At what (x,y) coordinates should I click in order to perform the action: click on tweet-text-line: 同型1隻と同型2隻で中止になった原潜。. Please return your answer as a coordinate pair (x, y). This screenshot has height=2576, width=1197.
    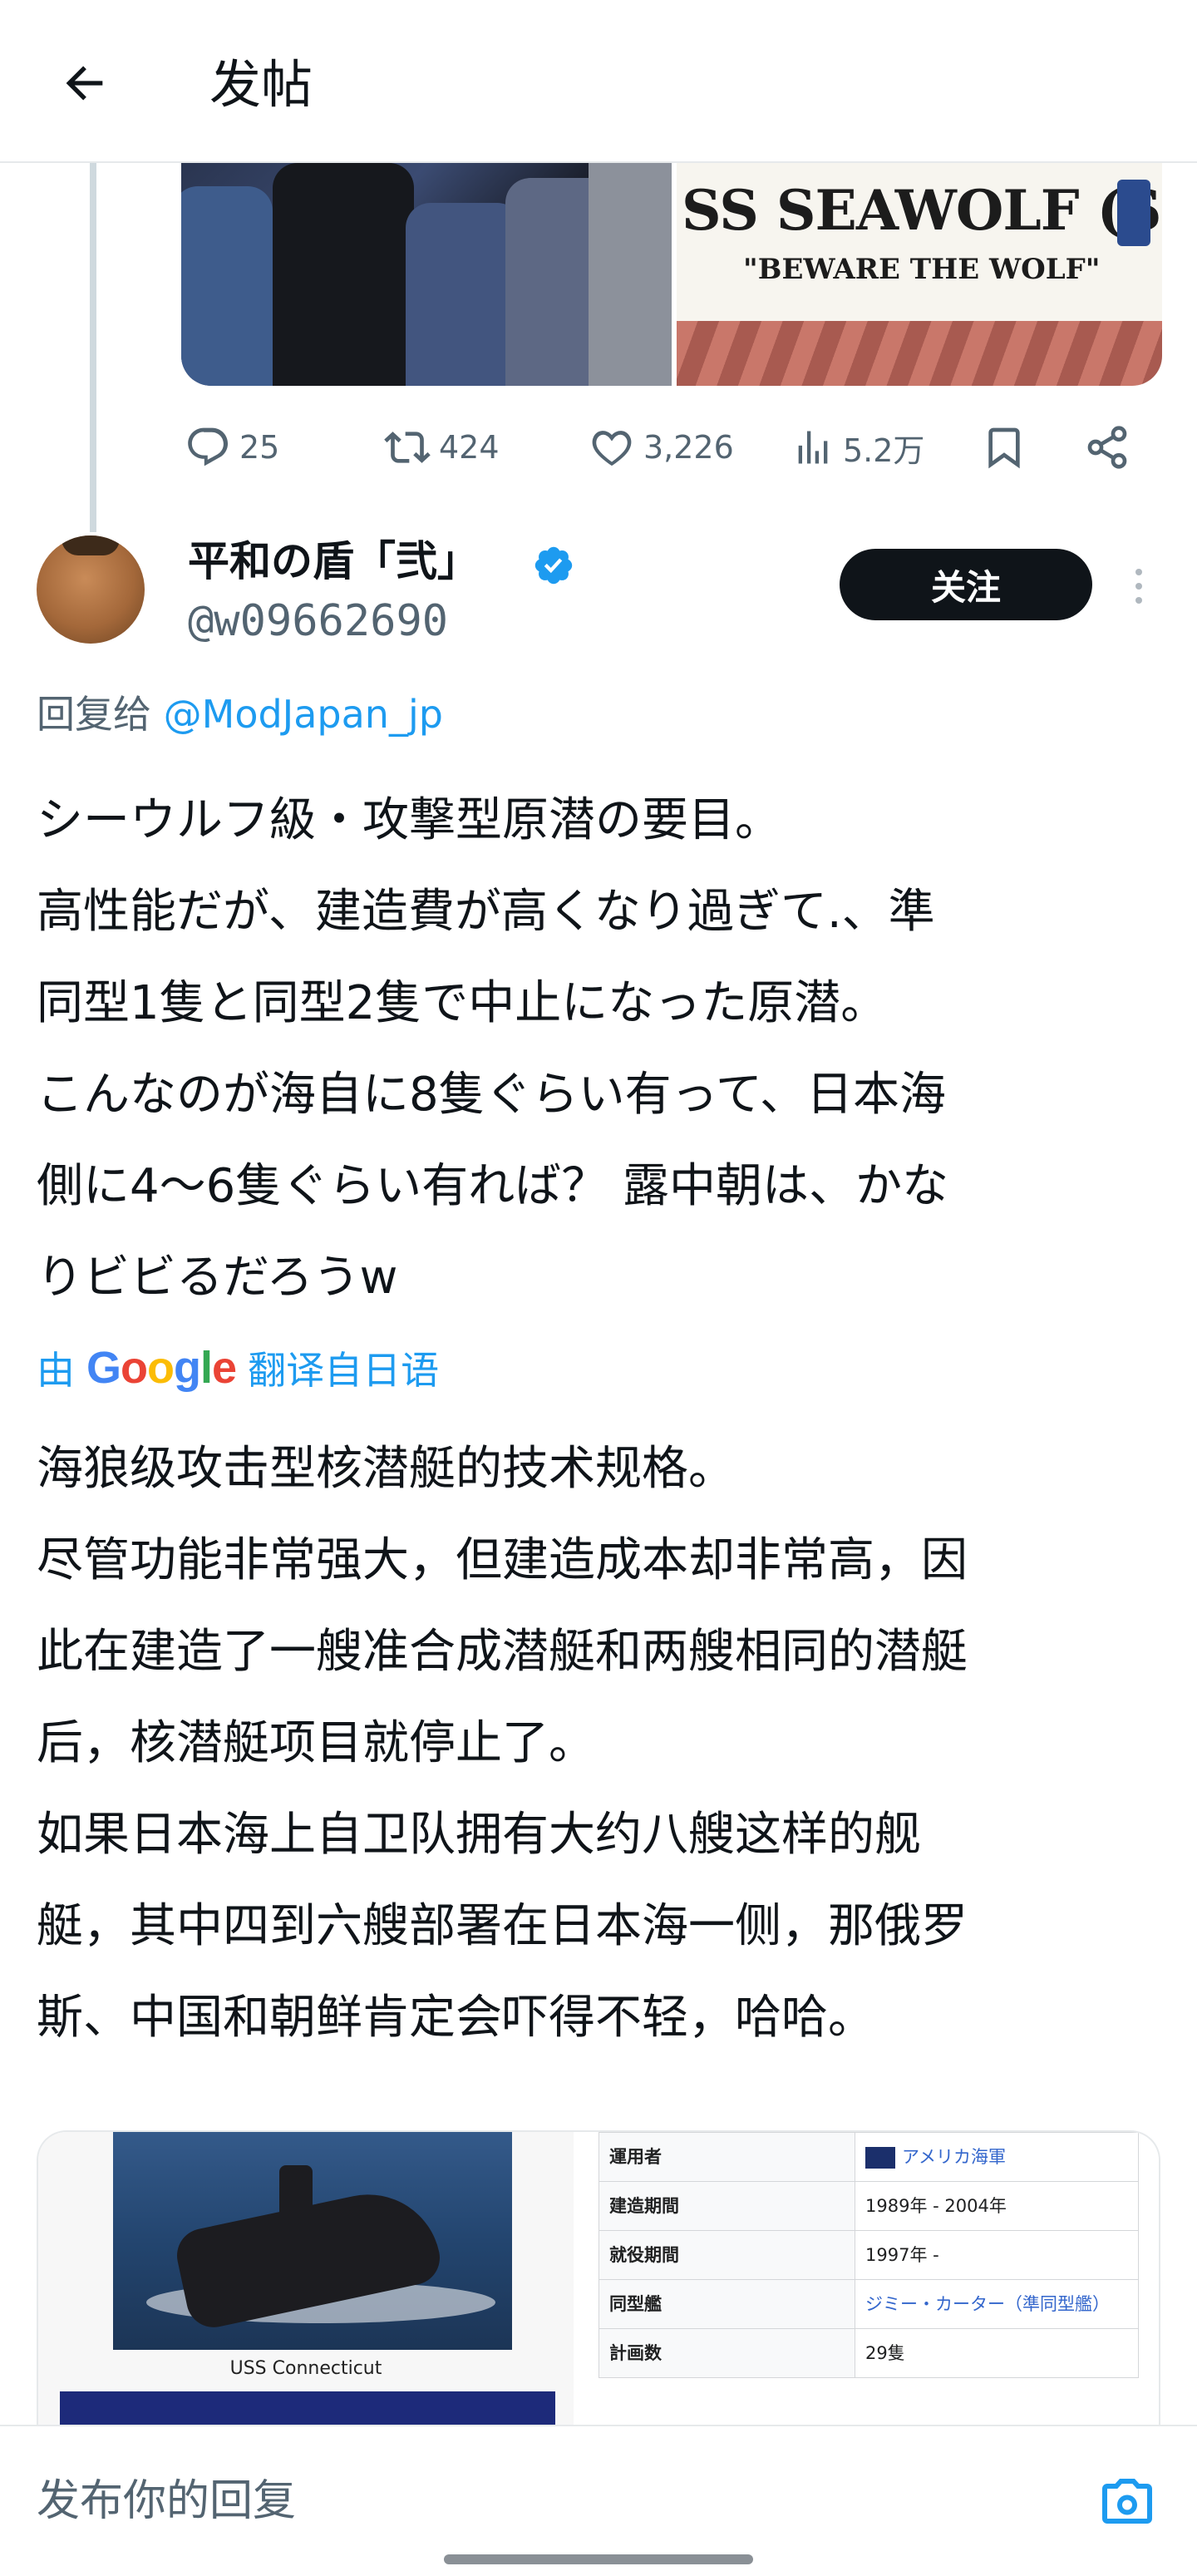
    Looking at the image, I should click on (462, 1003).